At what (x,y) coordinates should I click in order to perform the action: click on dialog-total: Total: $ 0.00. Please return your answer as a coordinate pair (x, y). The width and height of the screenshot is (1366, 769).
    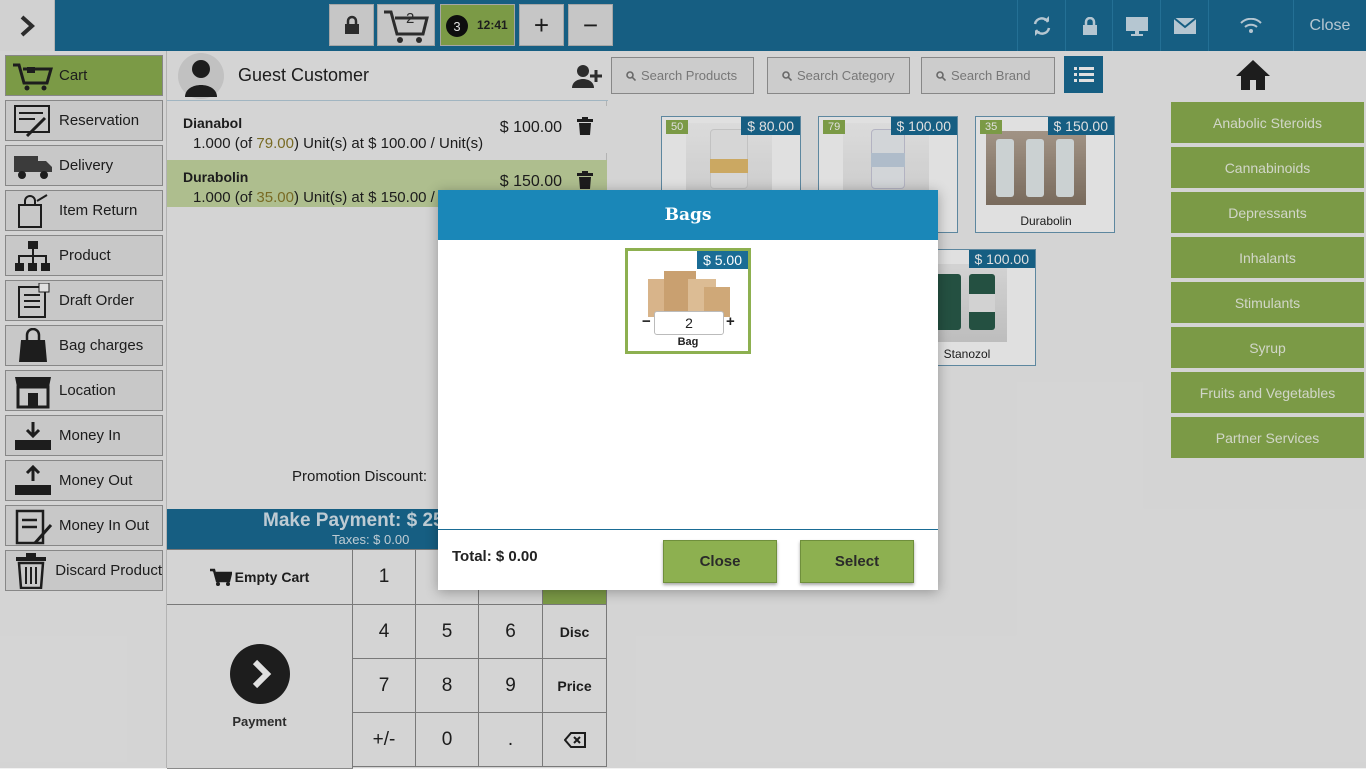
    Looking at the image, I should click on (495, 556).